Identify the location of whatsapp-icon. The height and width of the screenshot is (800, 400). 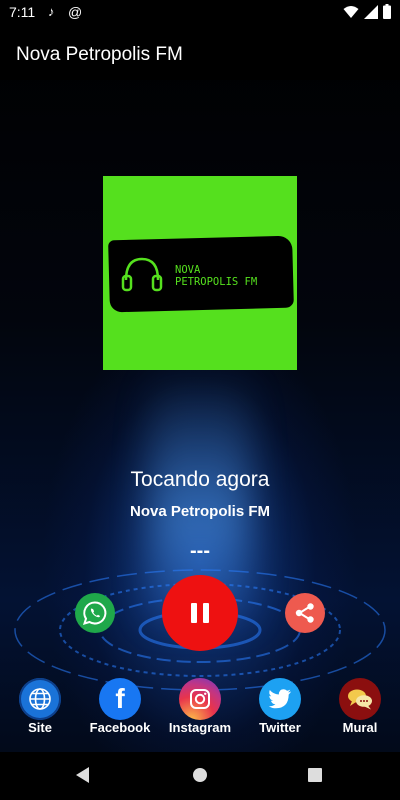
(94, 613).